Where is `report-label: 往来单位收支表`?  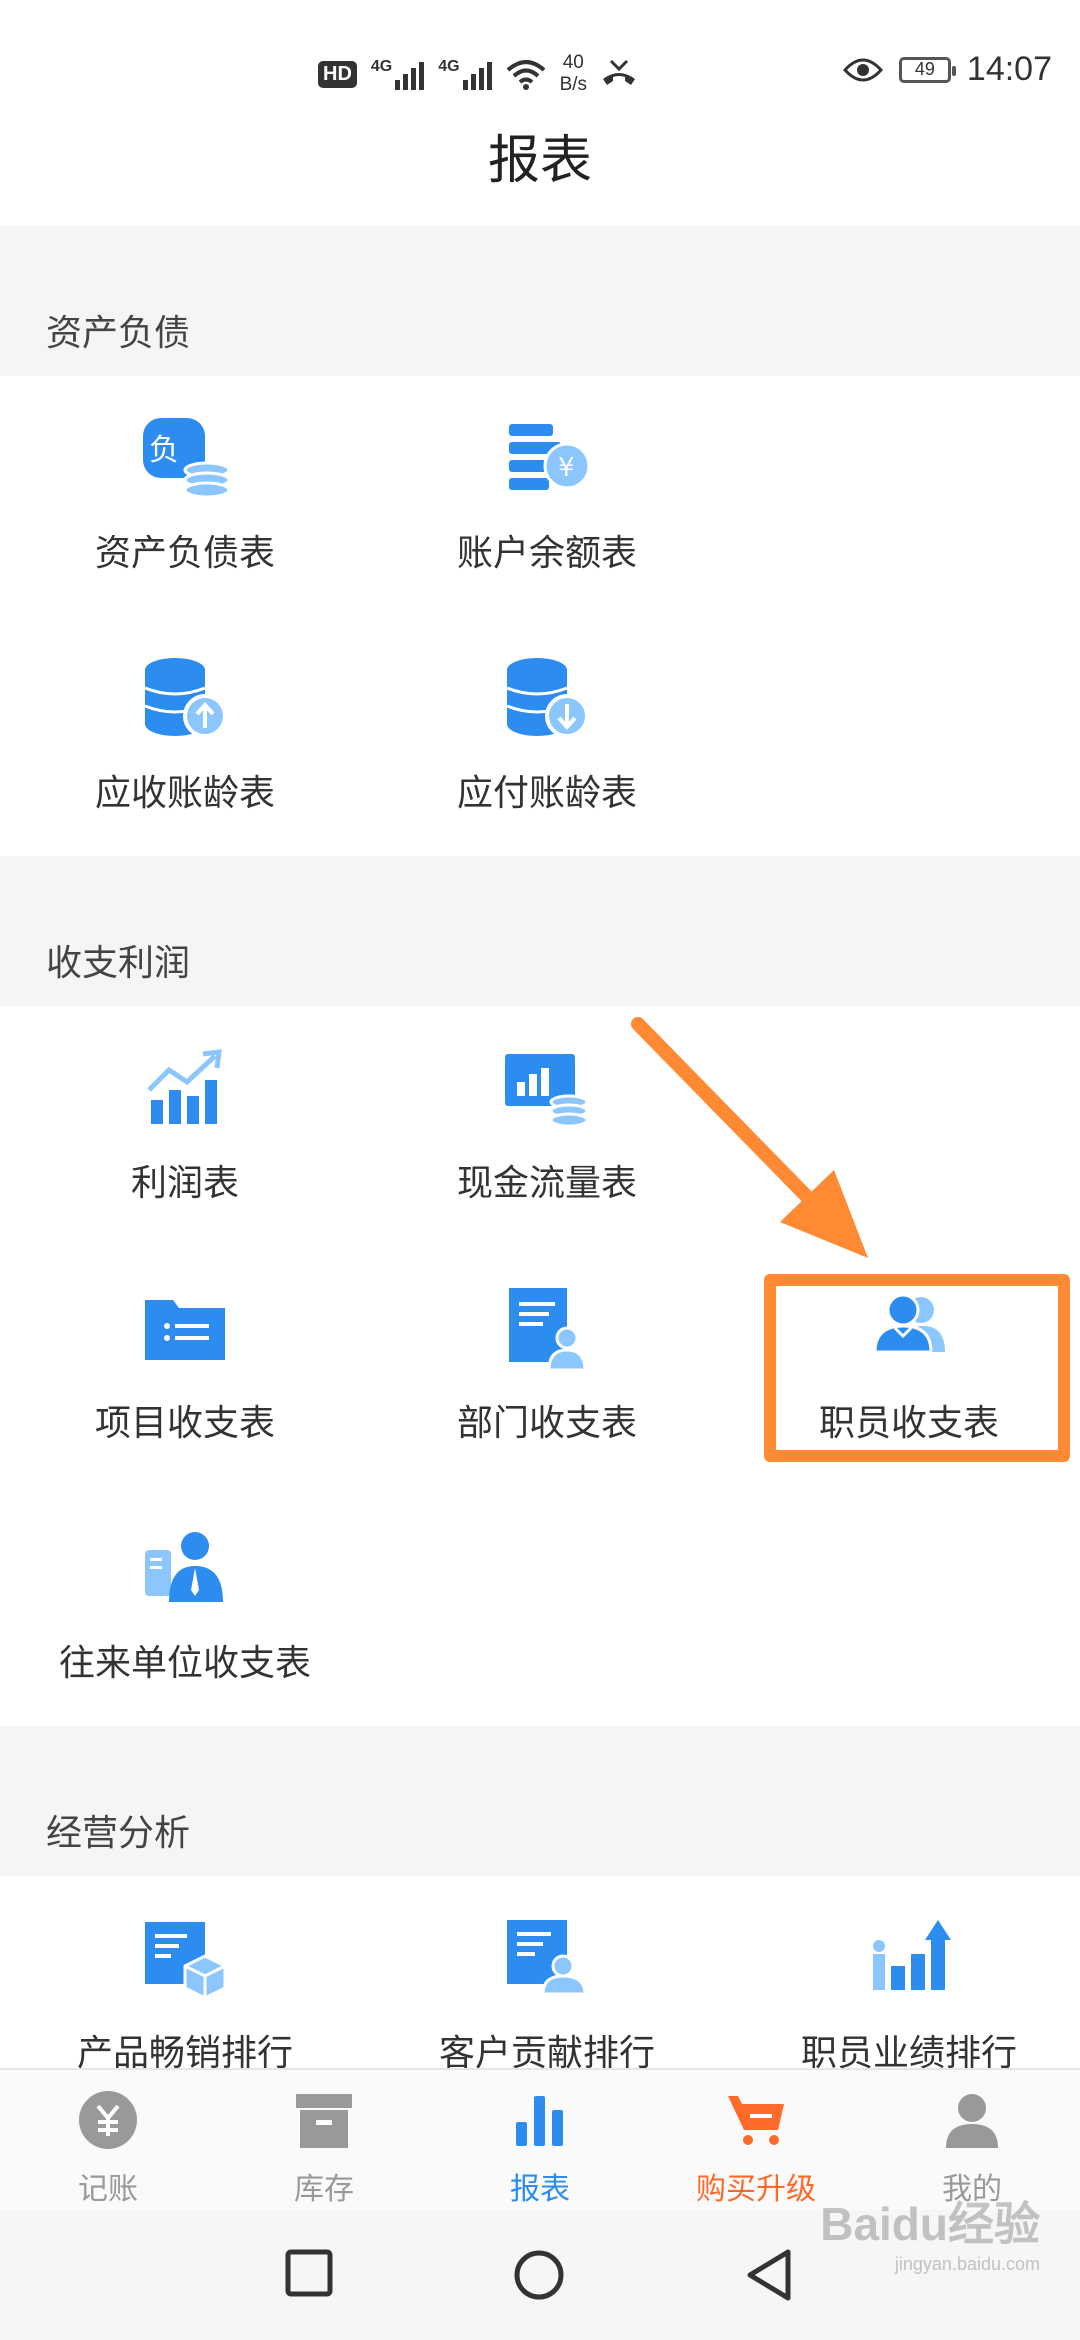
report-label: 往来单位收支表 is located at coordinates (184, 1663).